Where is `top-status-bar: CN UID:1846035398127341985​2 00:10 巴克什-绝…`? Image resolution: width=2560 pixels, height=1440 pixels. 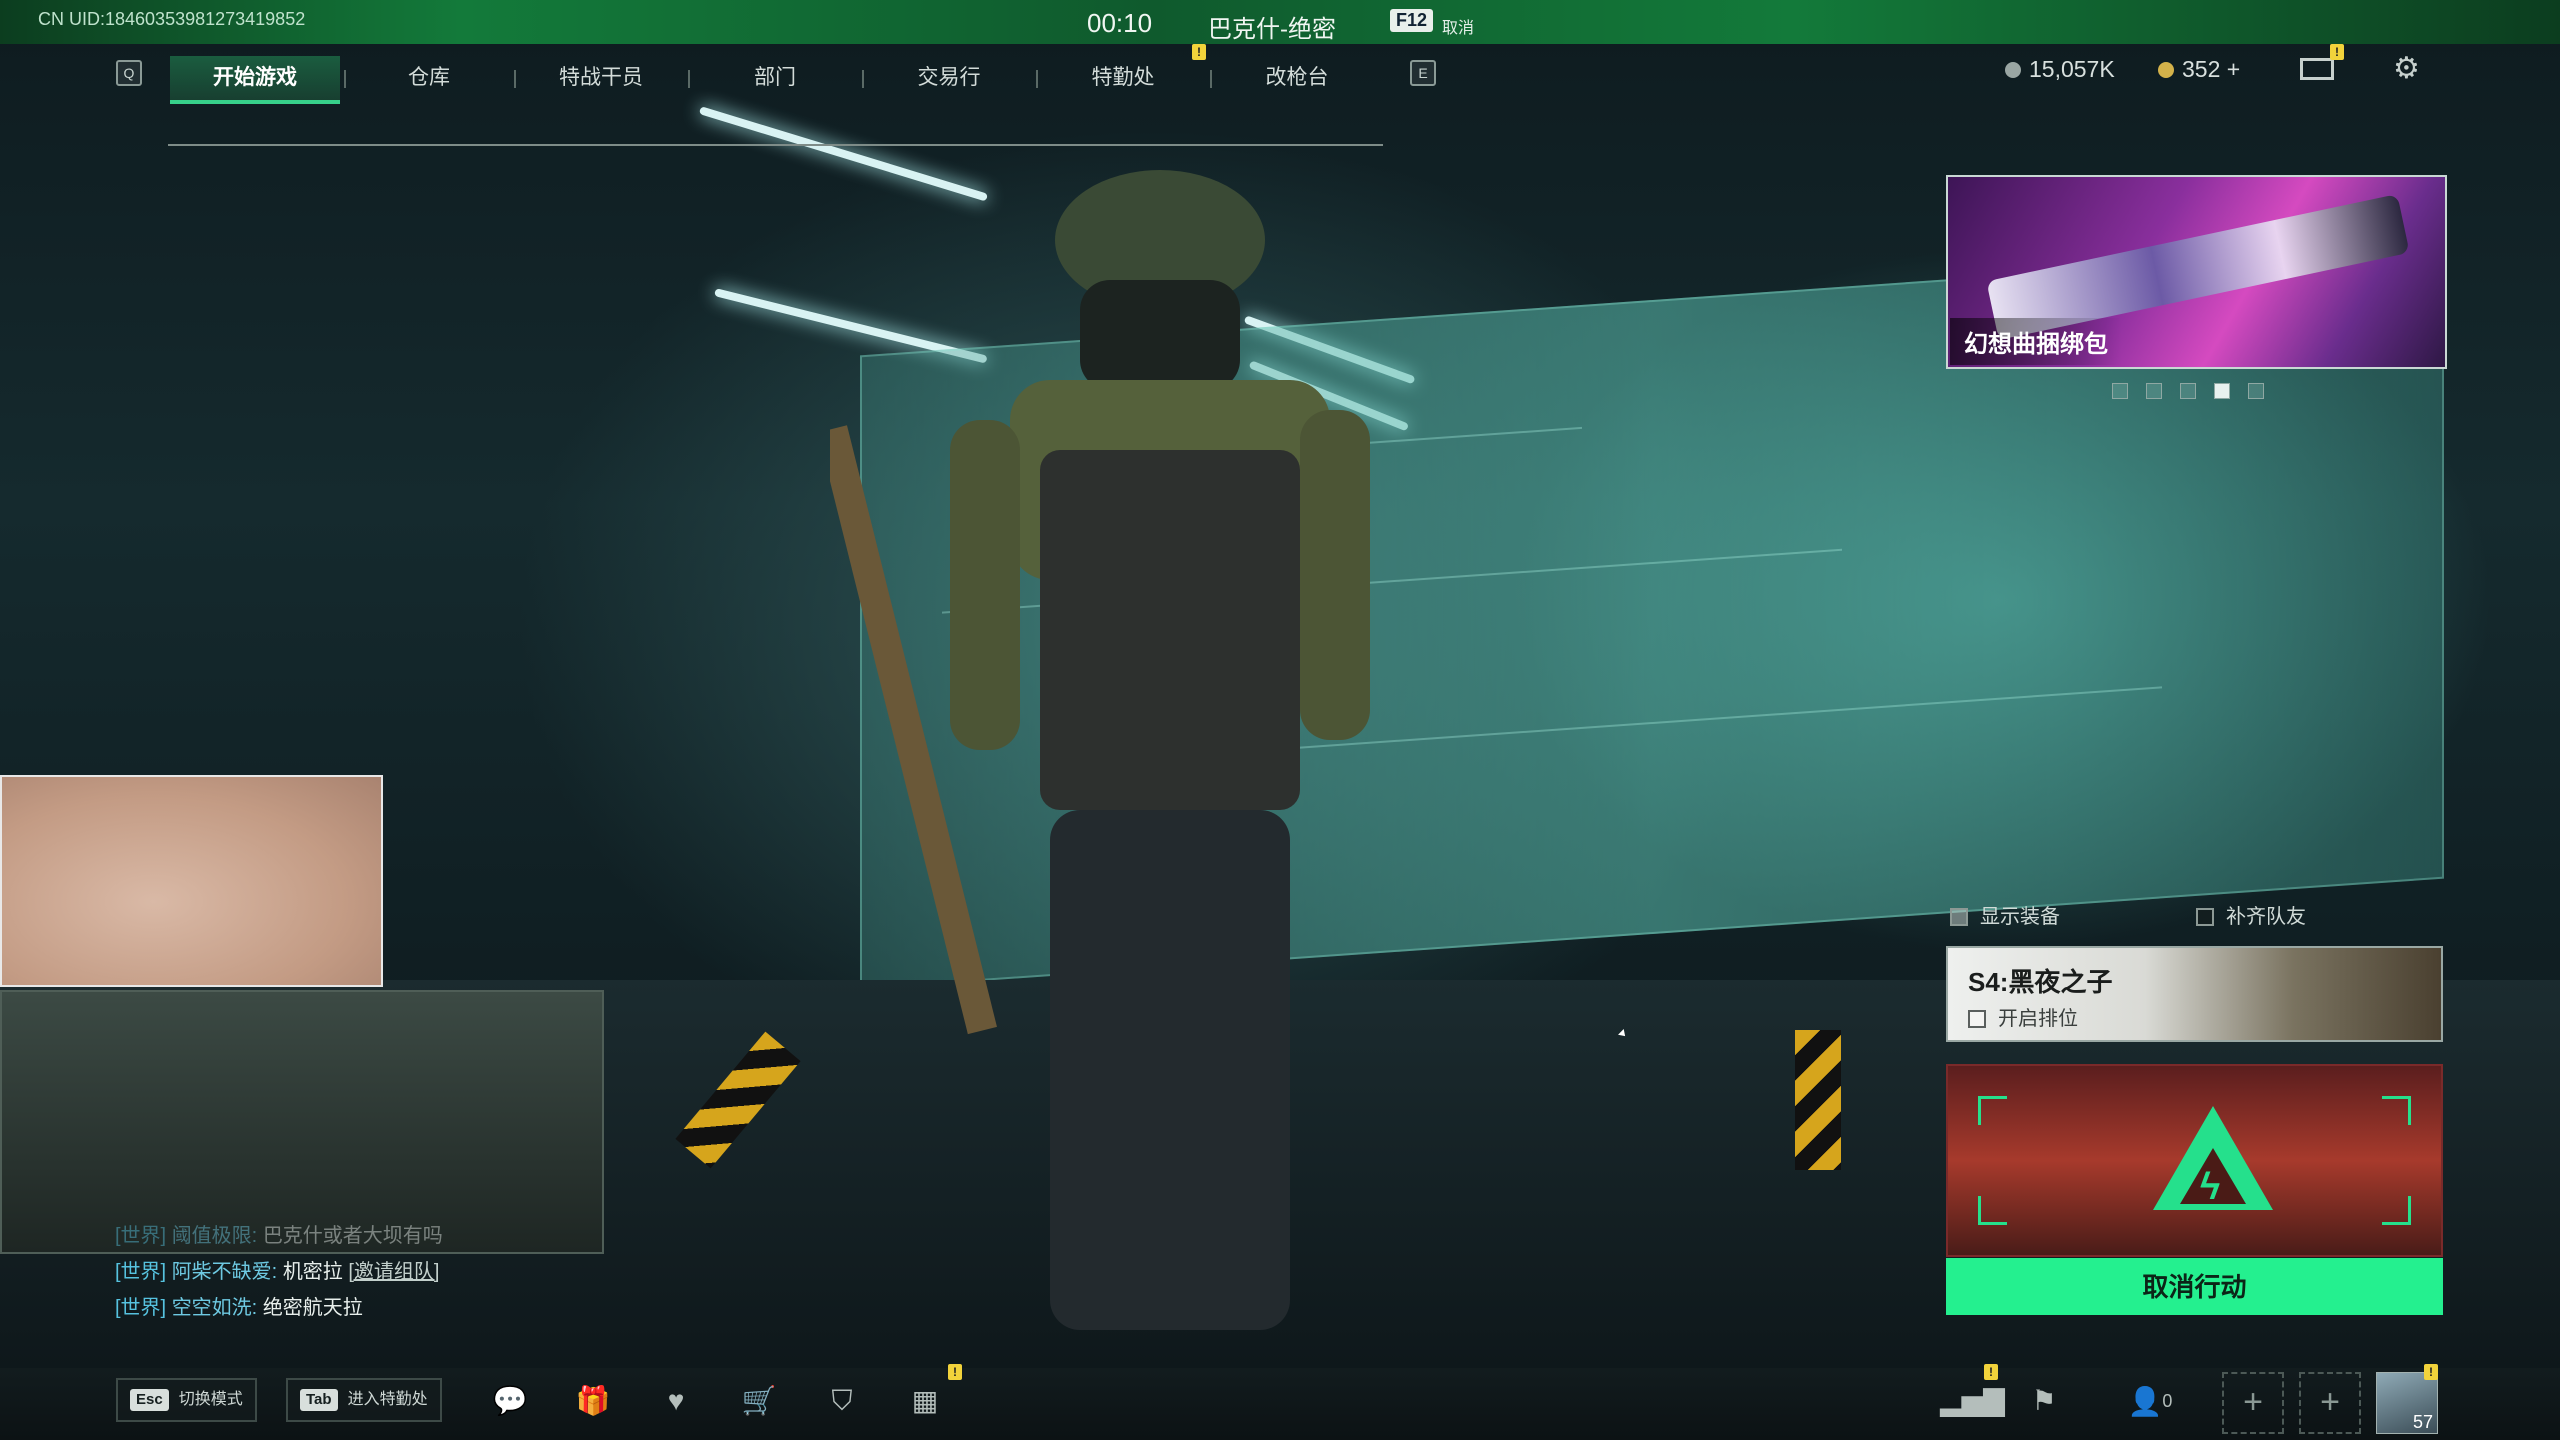
top-status-bar: CN UID:1846035398127341985​2 00:10 巴克什-绝… is located at coordinates (1280, 22).